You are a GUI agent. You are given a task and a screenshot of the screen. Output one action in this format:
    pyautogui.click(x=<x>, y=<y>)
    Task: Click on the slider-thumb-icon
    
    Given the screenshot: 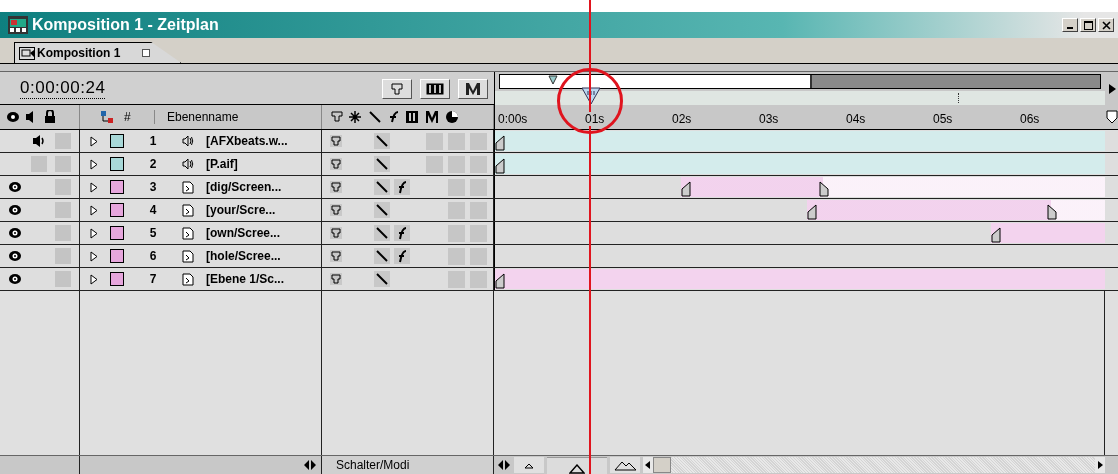 What is the action you would take?
    pyautogui.click(x=577, y=468)
    